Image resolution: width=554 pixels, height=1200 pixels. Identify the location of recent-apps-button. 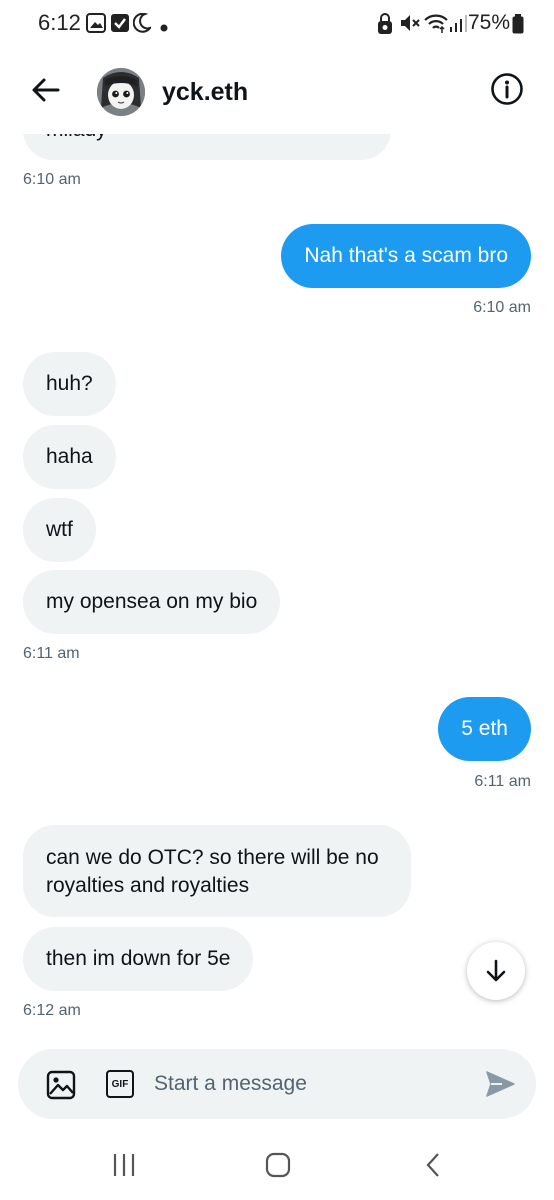
(124, 1167).